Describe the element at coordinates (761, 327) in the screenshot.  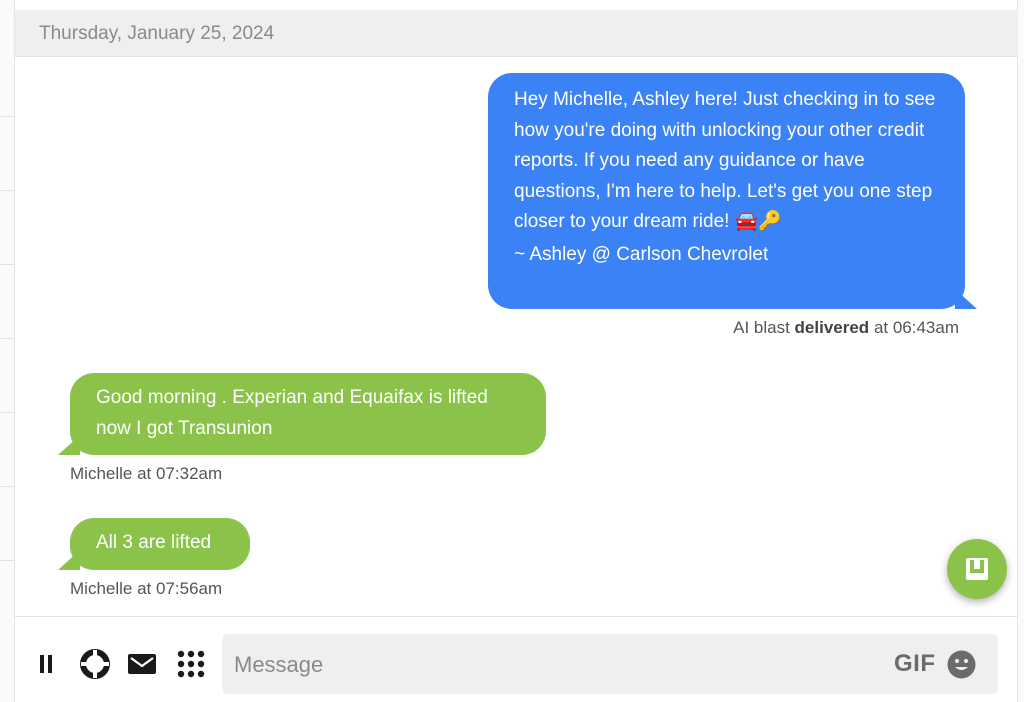
I see `meta-prefix: AI blast` at that location.